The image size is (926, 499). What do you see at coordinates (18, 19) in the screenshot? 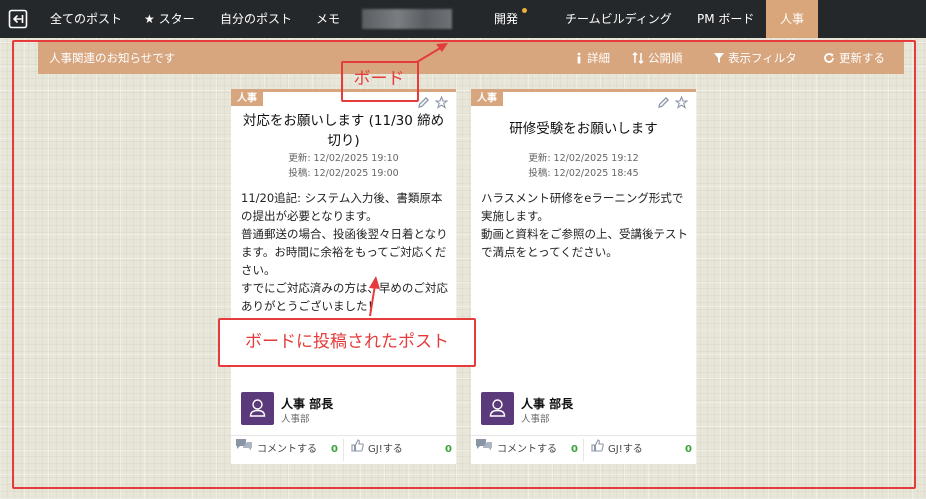
I see `home-icon` at bounding box center [18, 19].